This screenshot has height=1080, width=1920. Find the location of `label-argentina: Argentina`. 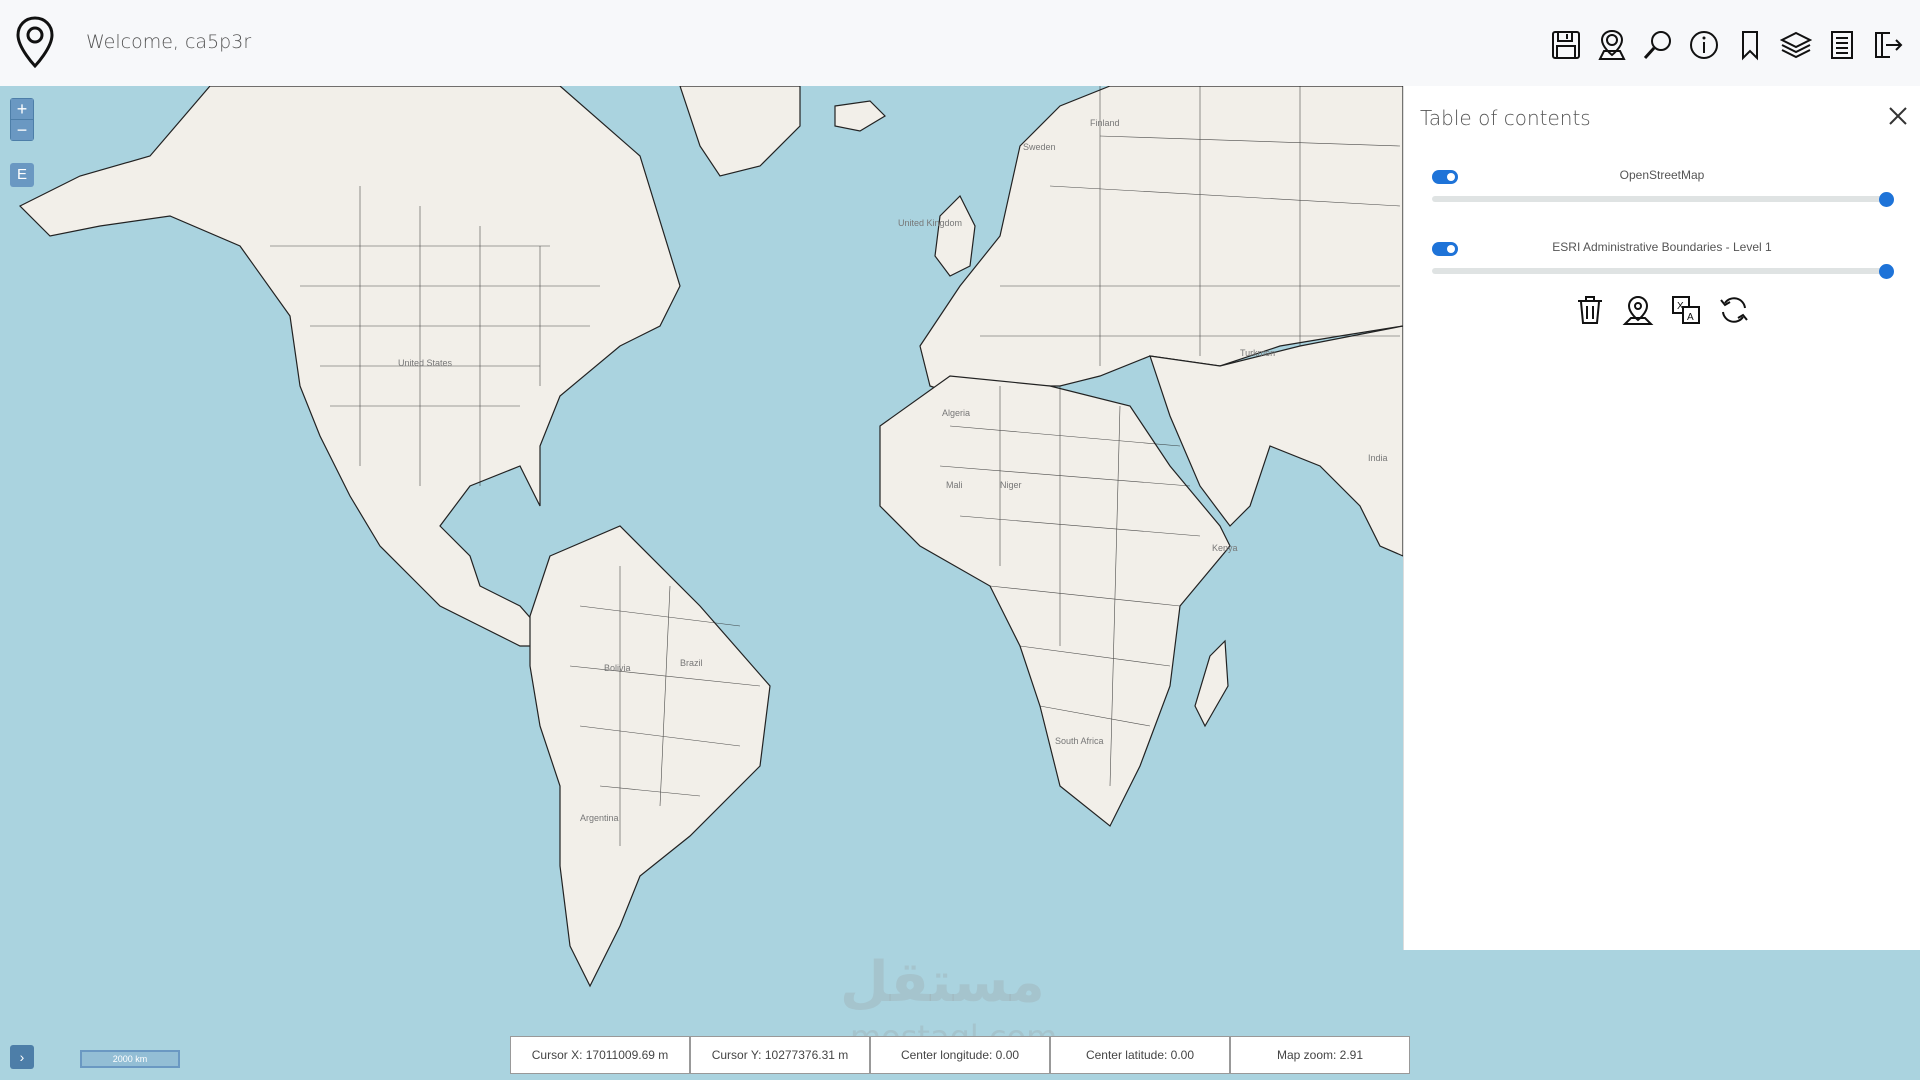

label-argentina: Argentina is located at coordinates (599, 818).